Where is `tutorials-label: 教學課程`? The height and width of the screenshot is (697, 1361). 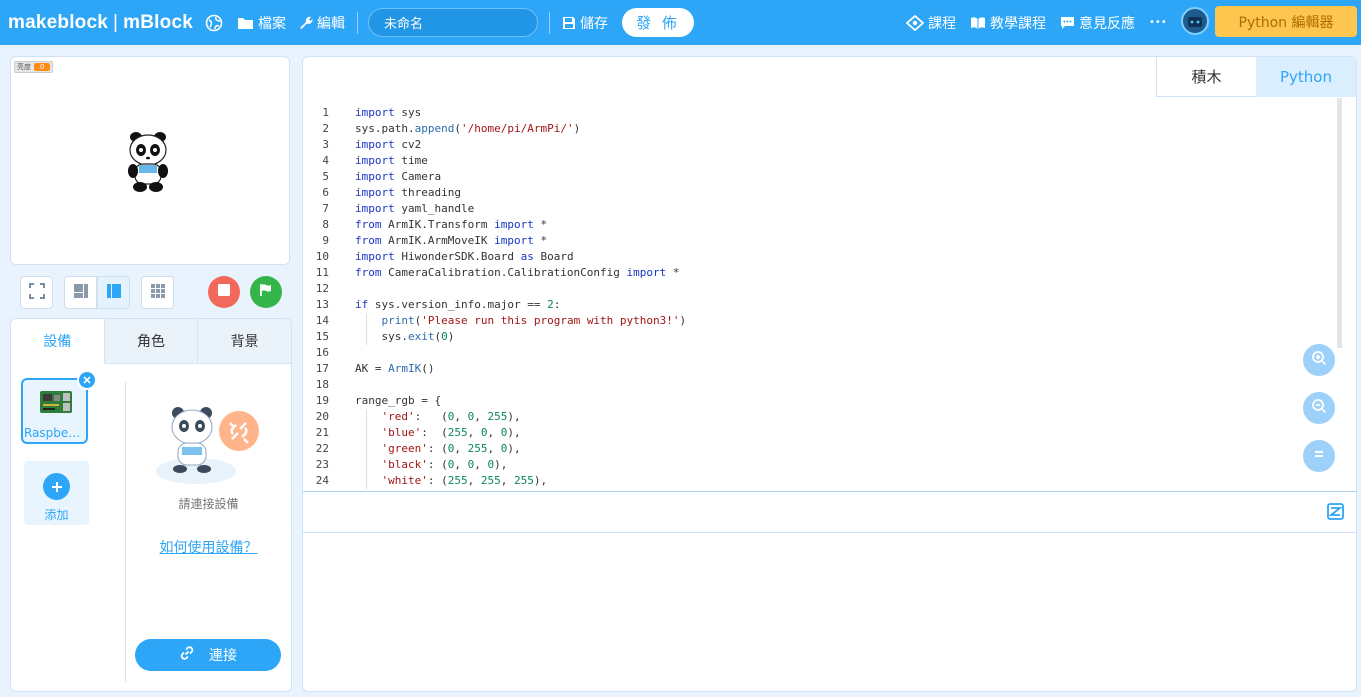
tutorials-label: 教學課程 is located at coordinates (1018, 23).